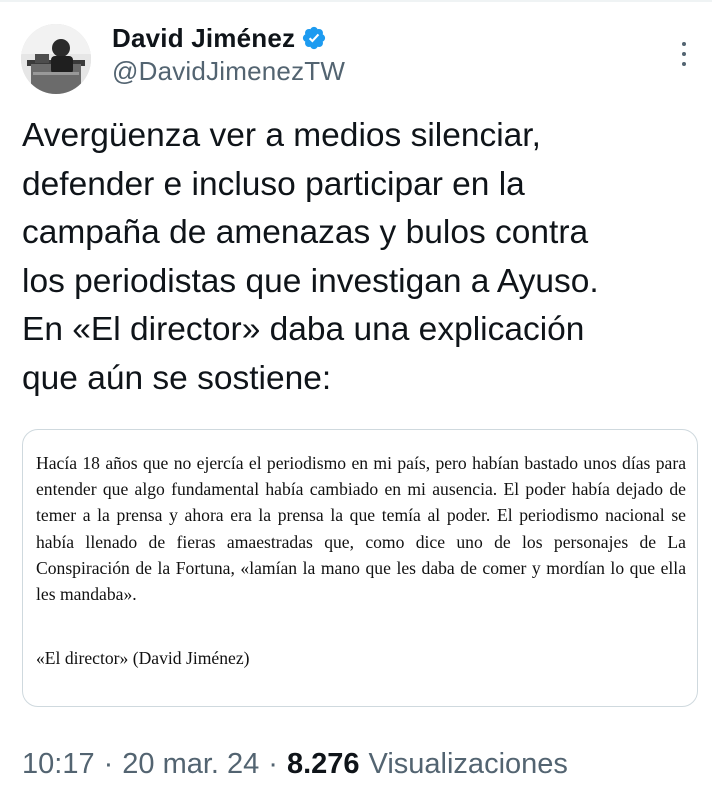 This screenshot has width=712, height=803. I want to click on tweet-text-line: campaña de amenazas y bulos contra, so click(305, 232).